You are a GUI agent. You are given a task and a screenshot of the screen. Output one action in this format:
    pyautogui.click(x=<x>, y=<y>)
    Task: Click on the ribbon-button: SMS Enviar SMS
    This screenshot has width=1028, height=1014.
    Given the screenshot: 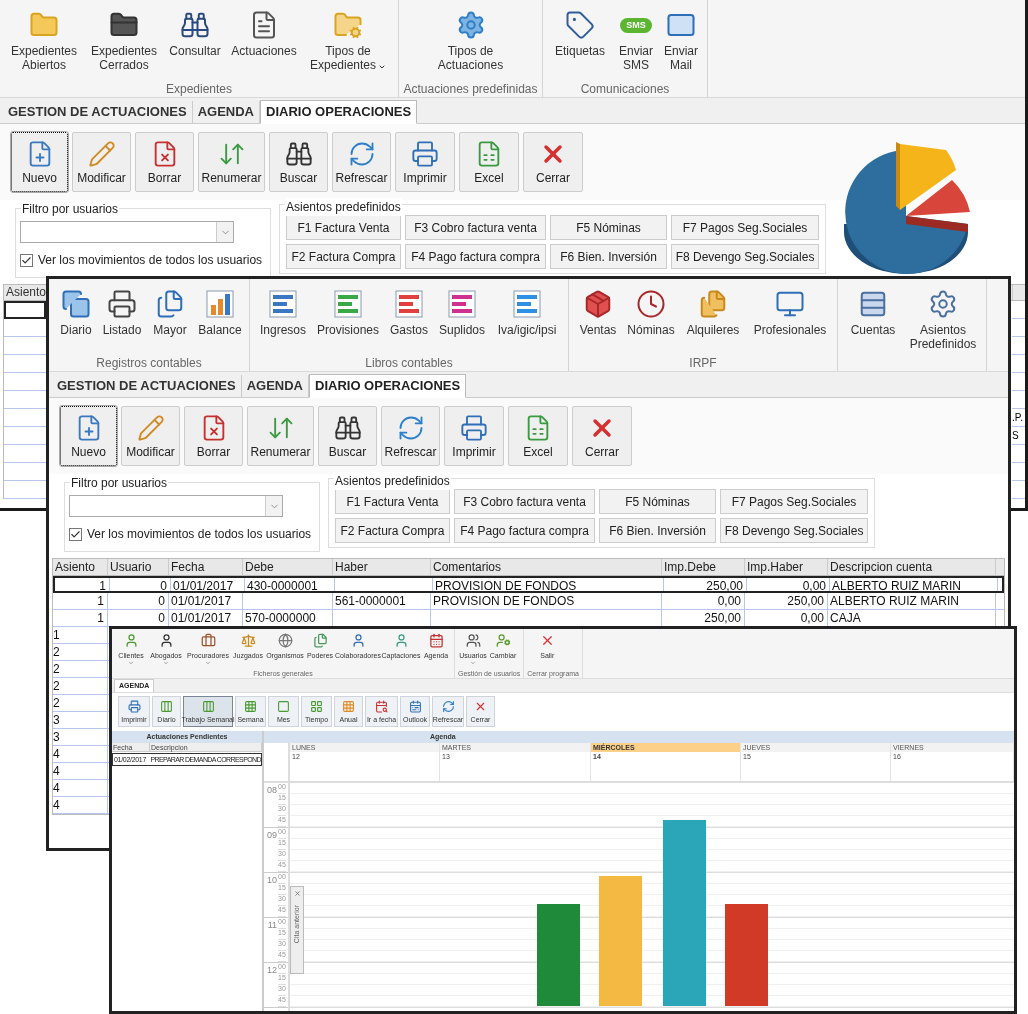 What is the action you would take?
    pyautogui.click(x=636, y=39)
    